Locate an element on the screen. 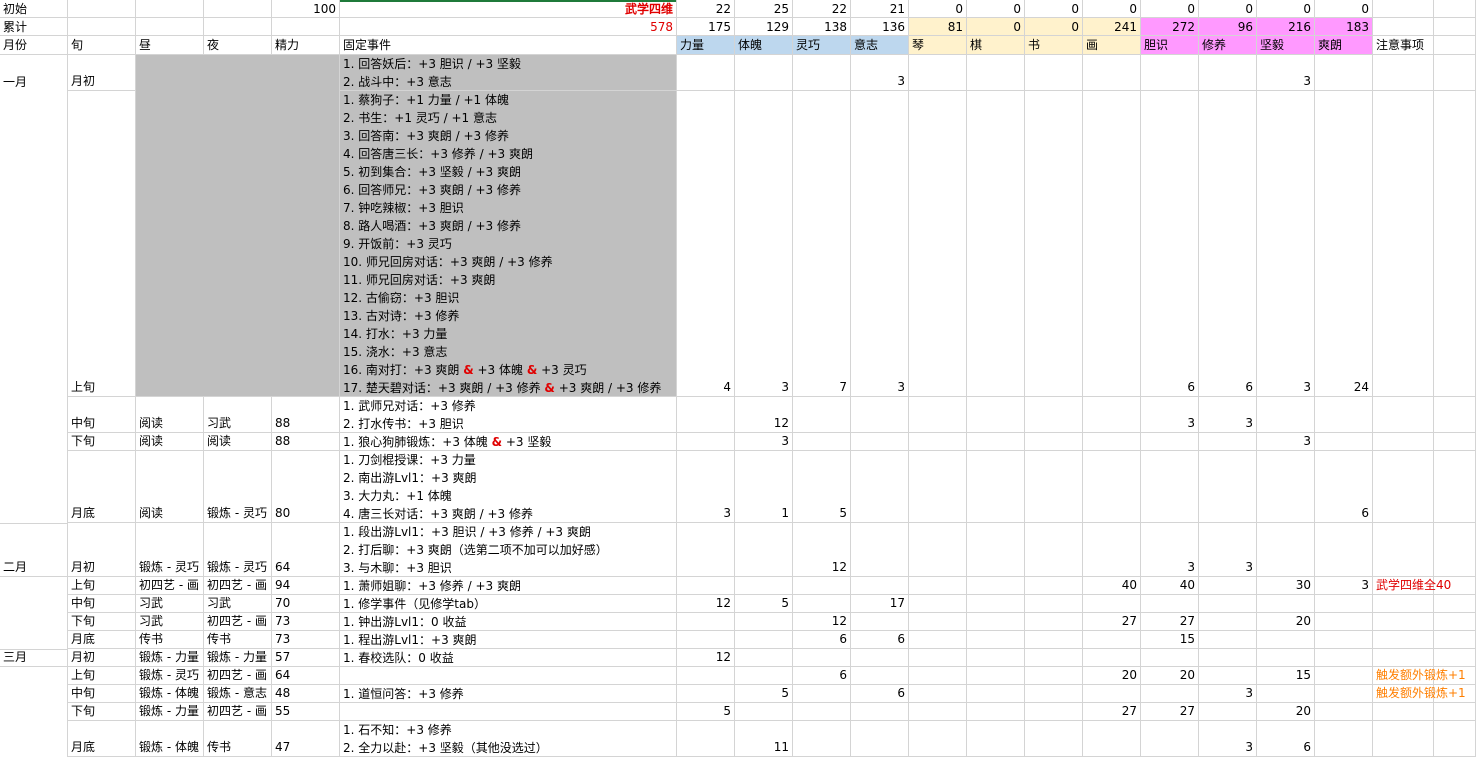 This screenshot has height=758, width=1476. energy-cell: 57 is located at coordinates (306, 658).